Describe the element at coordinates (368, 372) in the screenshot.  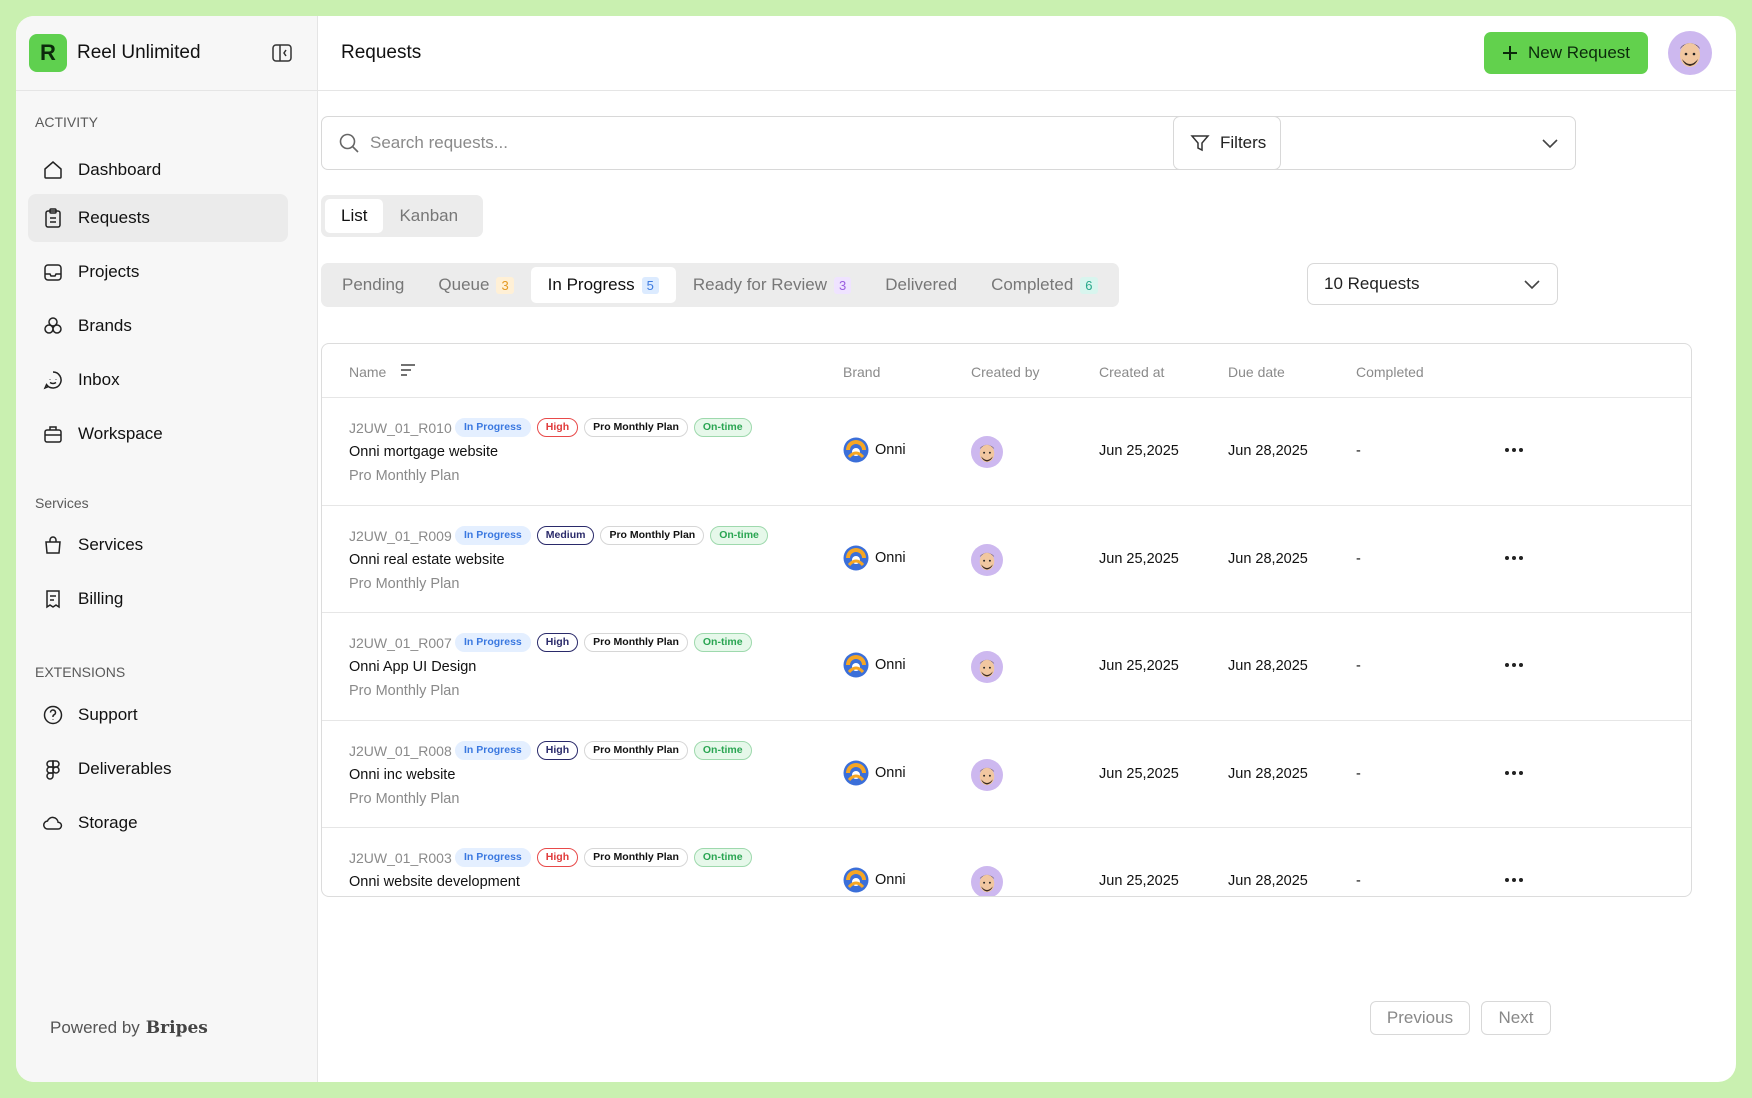
I see `column-header-name: Name` at that location.